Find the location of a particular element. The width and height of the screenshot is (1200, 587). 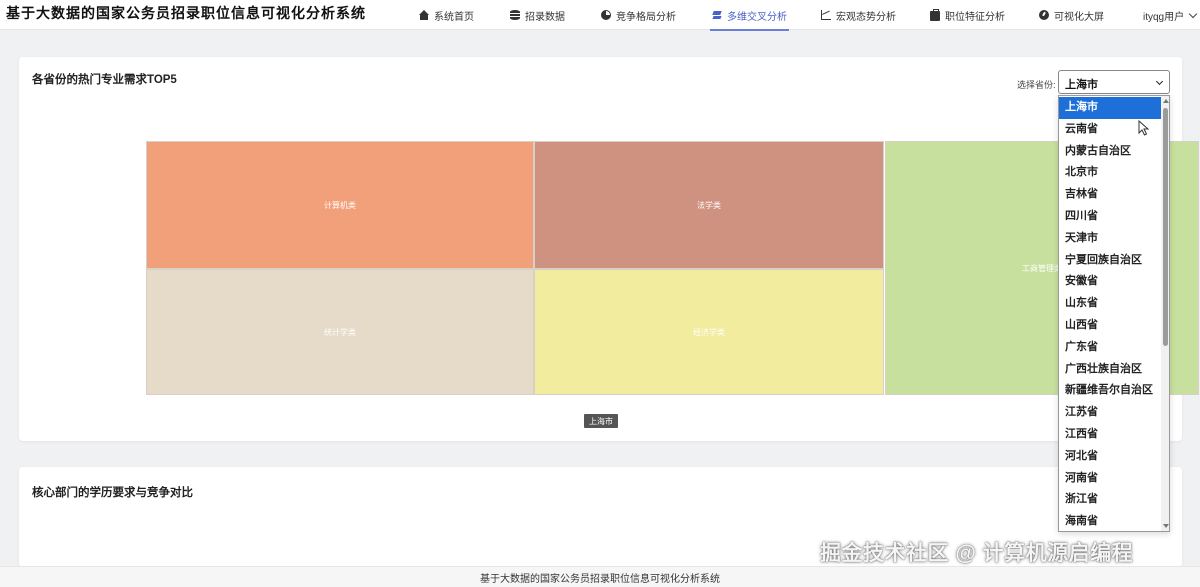

nav-label: 宏观态势分析 is located at coordinates (866, 17).